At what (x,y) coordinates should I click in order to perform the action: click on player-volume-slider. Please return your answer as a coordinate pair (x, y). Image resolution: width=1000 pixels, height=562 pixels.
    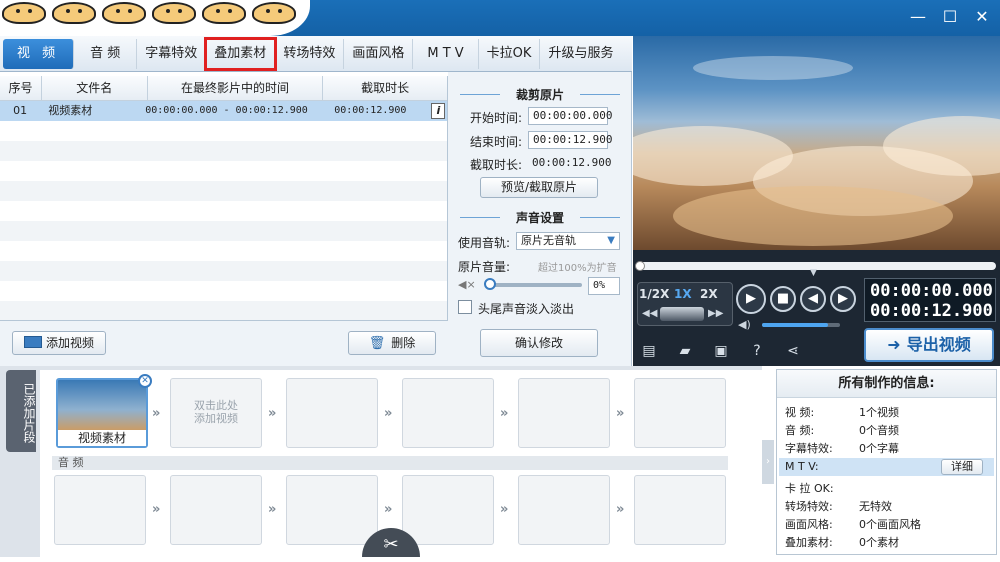
    Looking at the image, I should click on (801, 325).